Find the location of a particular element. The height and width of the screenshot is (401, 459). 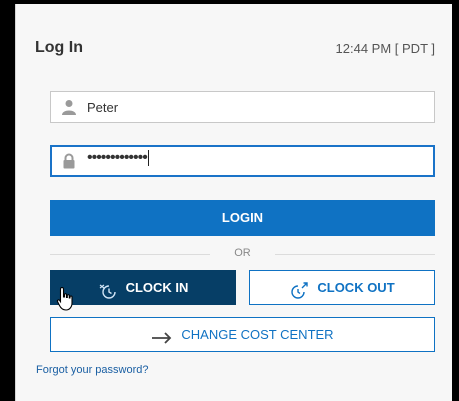

forgot-password-link: Forgot your password? is located at coordinates (92, 370).